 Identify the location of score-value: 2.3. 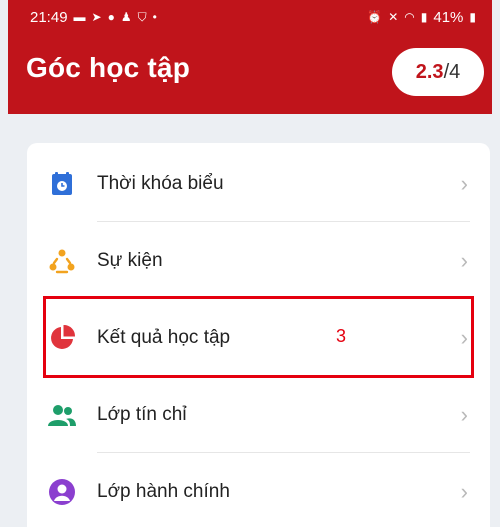
(429, 71).